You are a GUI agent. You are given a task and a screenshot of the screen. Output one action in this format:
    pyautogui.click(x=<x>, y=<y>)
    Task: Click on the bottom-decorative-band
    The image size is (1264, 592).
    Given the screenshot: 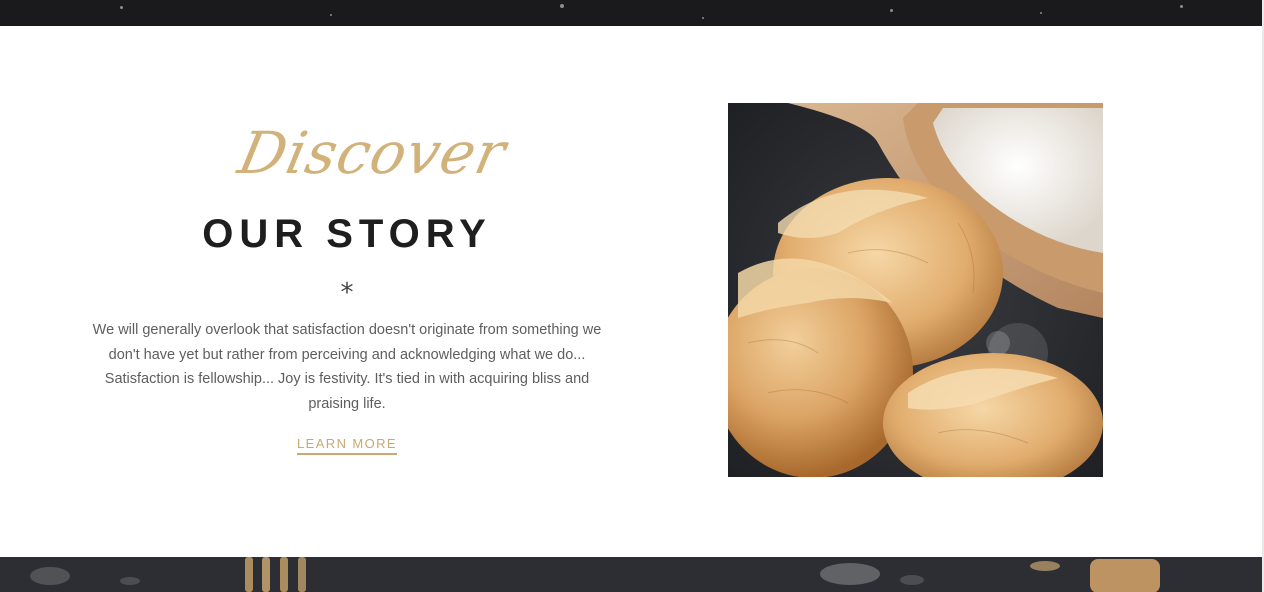 What is the action you would take?
    pyautogui.click(x=632, y=574)
    